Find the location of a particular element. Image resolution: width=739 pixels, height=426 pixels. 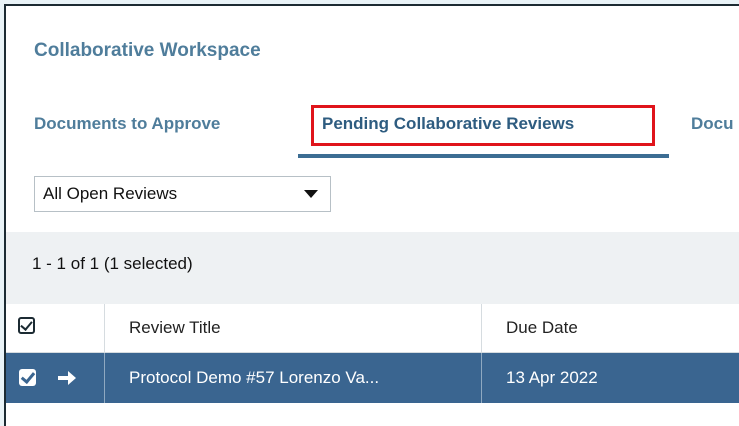

due-date-cell: 13 Apr 2022 is located at coordinates (610, 378).